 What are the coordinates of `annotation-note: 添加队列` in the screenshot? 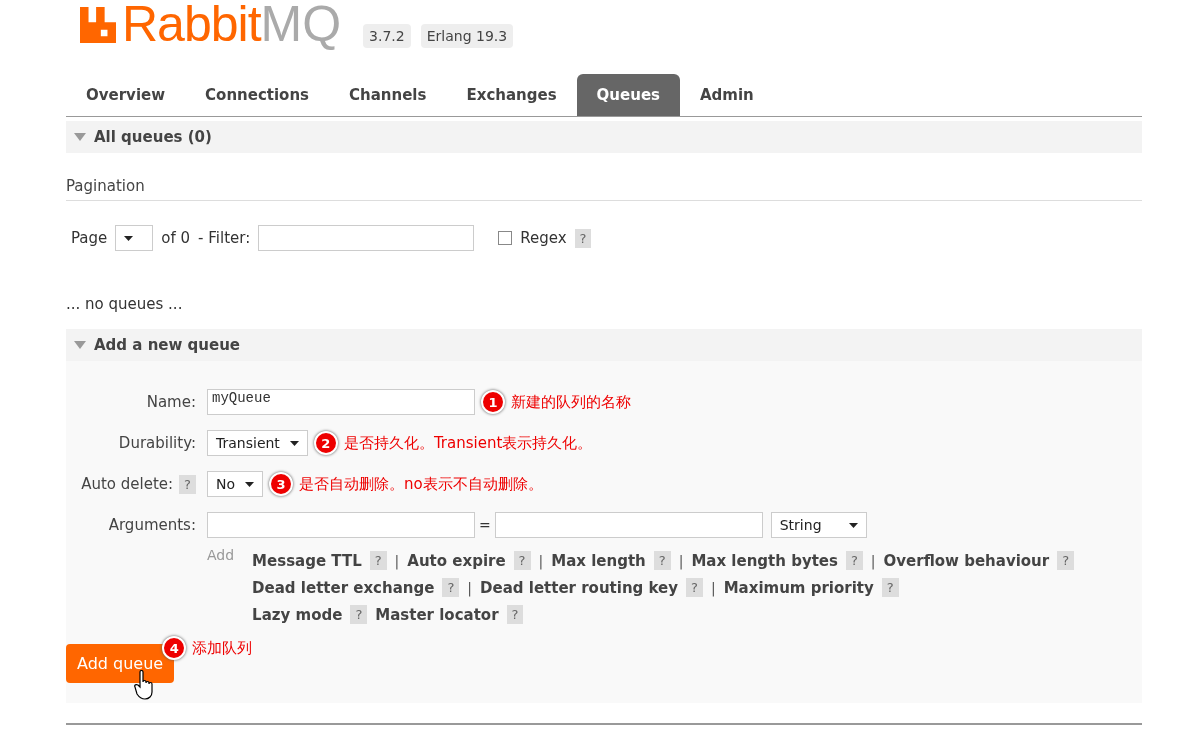 It's located at (222, 648).